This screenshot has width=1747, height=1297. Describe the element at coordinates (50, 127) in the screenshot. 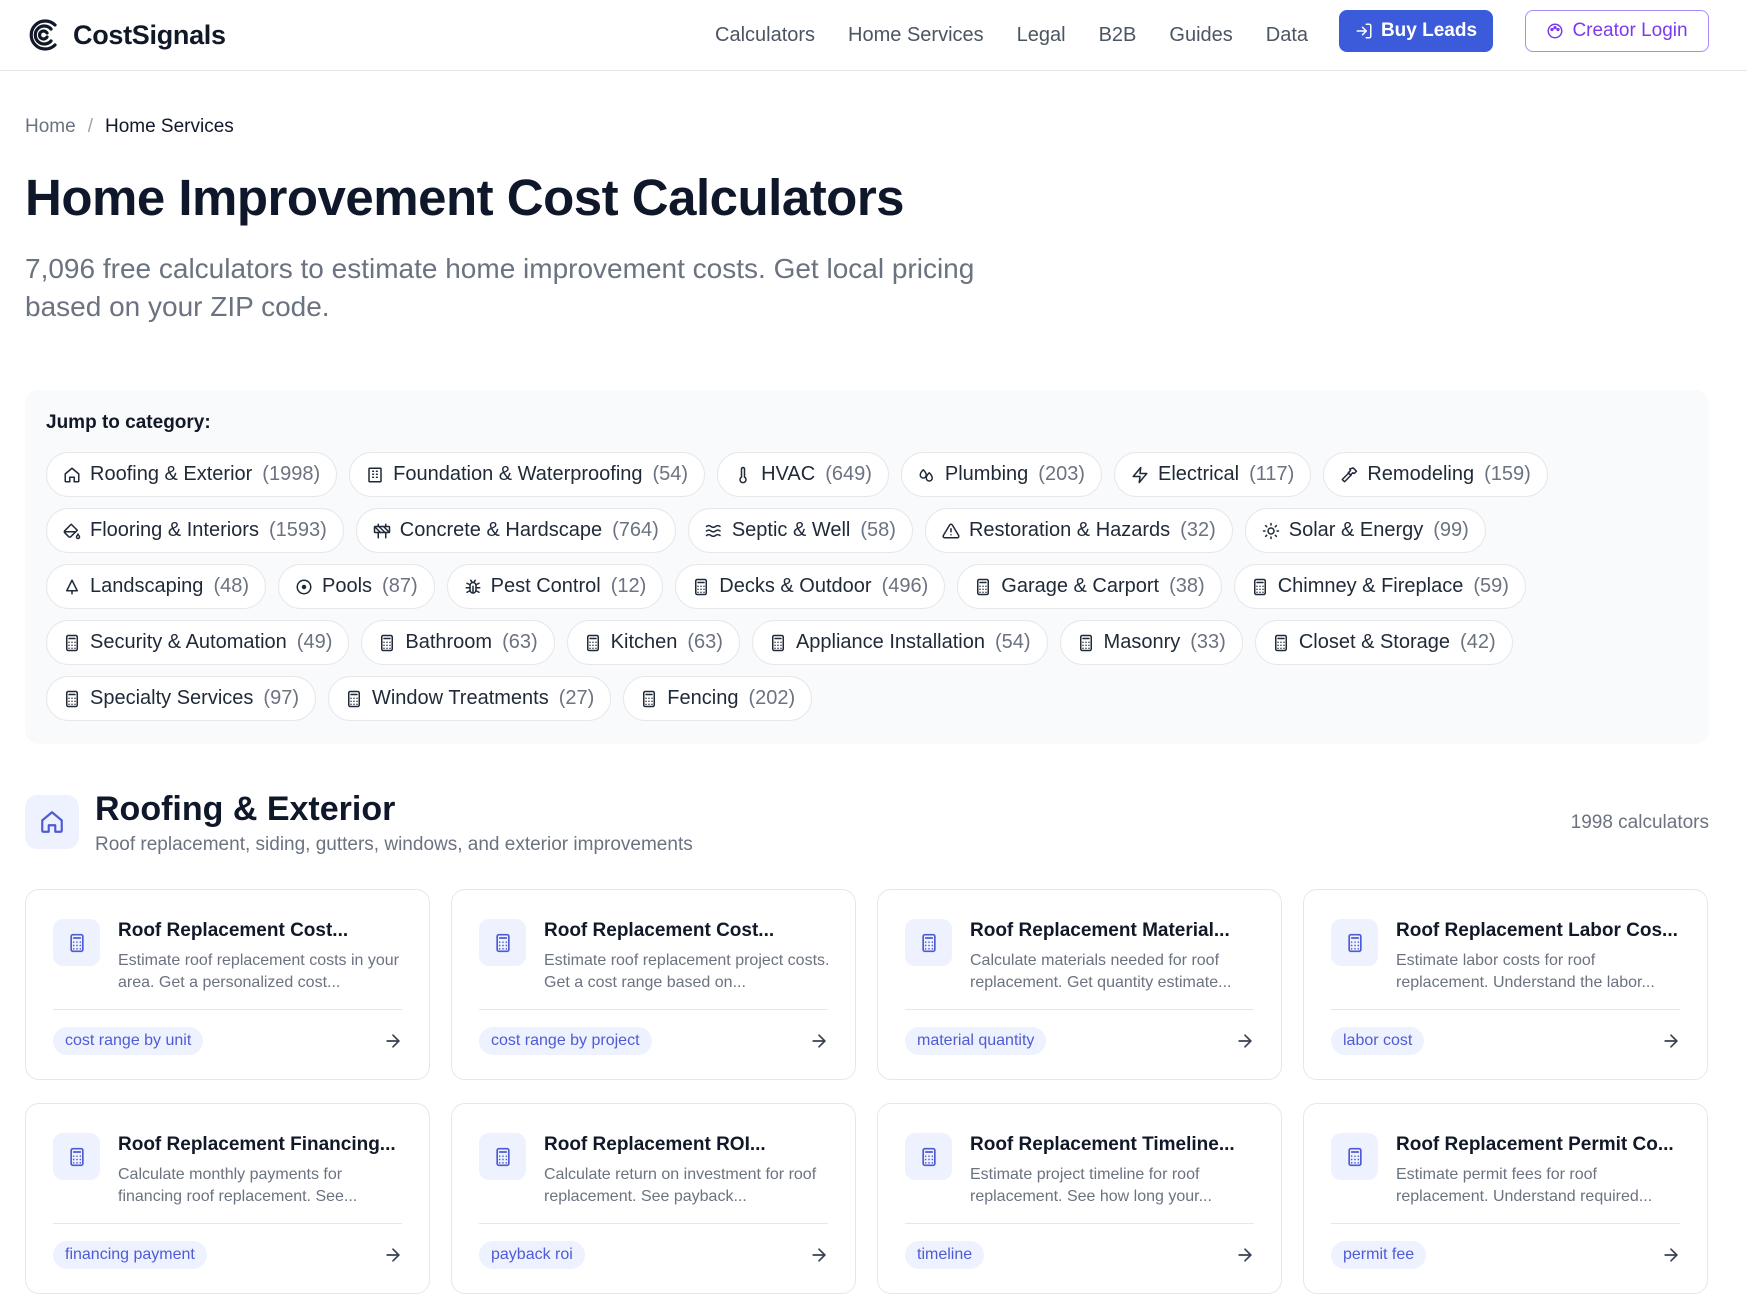

I see `breadcrumb-home: Home` at that location.